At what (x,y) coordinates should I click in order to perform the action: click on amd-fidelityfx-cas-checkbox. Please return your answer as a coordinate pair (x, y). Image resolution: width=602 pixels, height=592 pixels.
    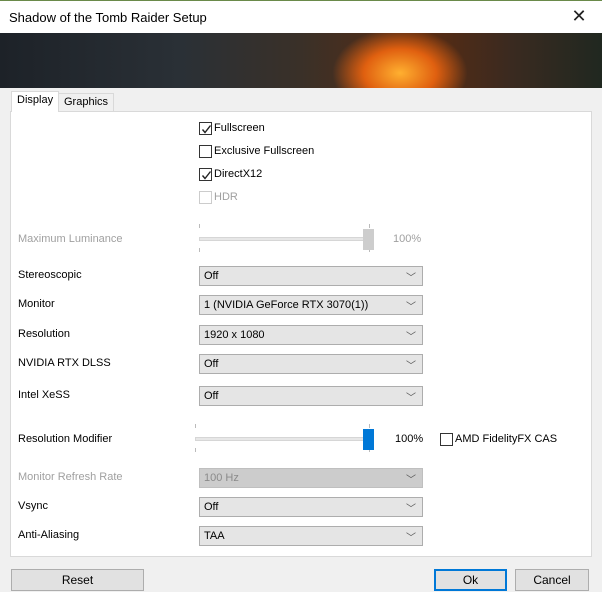
    Looking at the image, I should click on (446, 439).